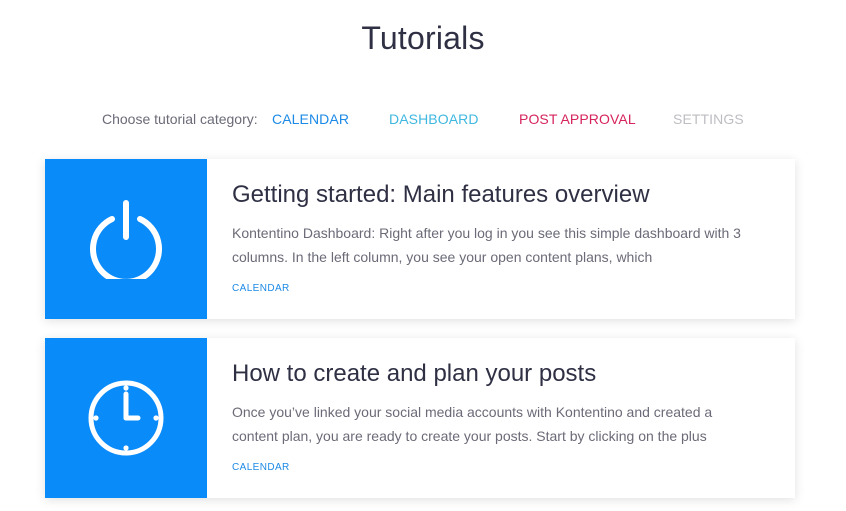 This screenshot has height=511, width=846. What do you see at coordinates (441, 195) in the screenshot?
I see `tutorial-title: Getting started: Main features overview` at bounding box center [441, 195].